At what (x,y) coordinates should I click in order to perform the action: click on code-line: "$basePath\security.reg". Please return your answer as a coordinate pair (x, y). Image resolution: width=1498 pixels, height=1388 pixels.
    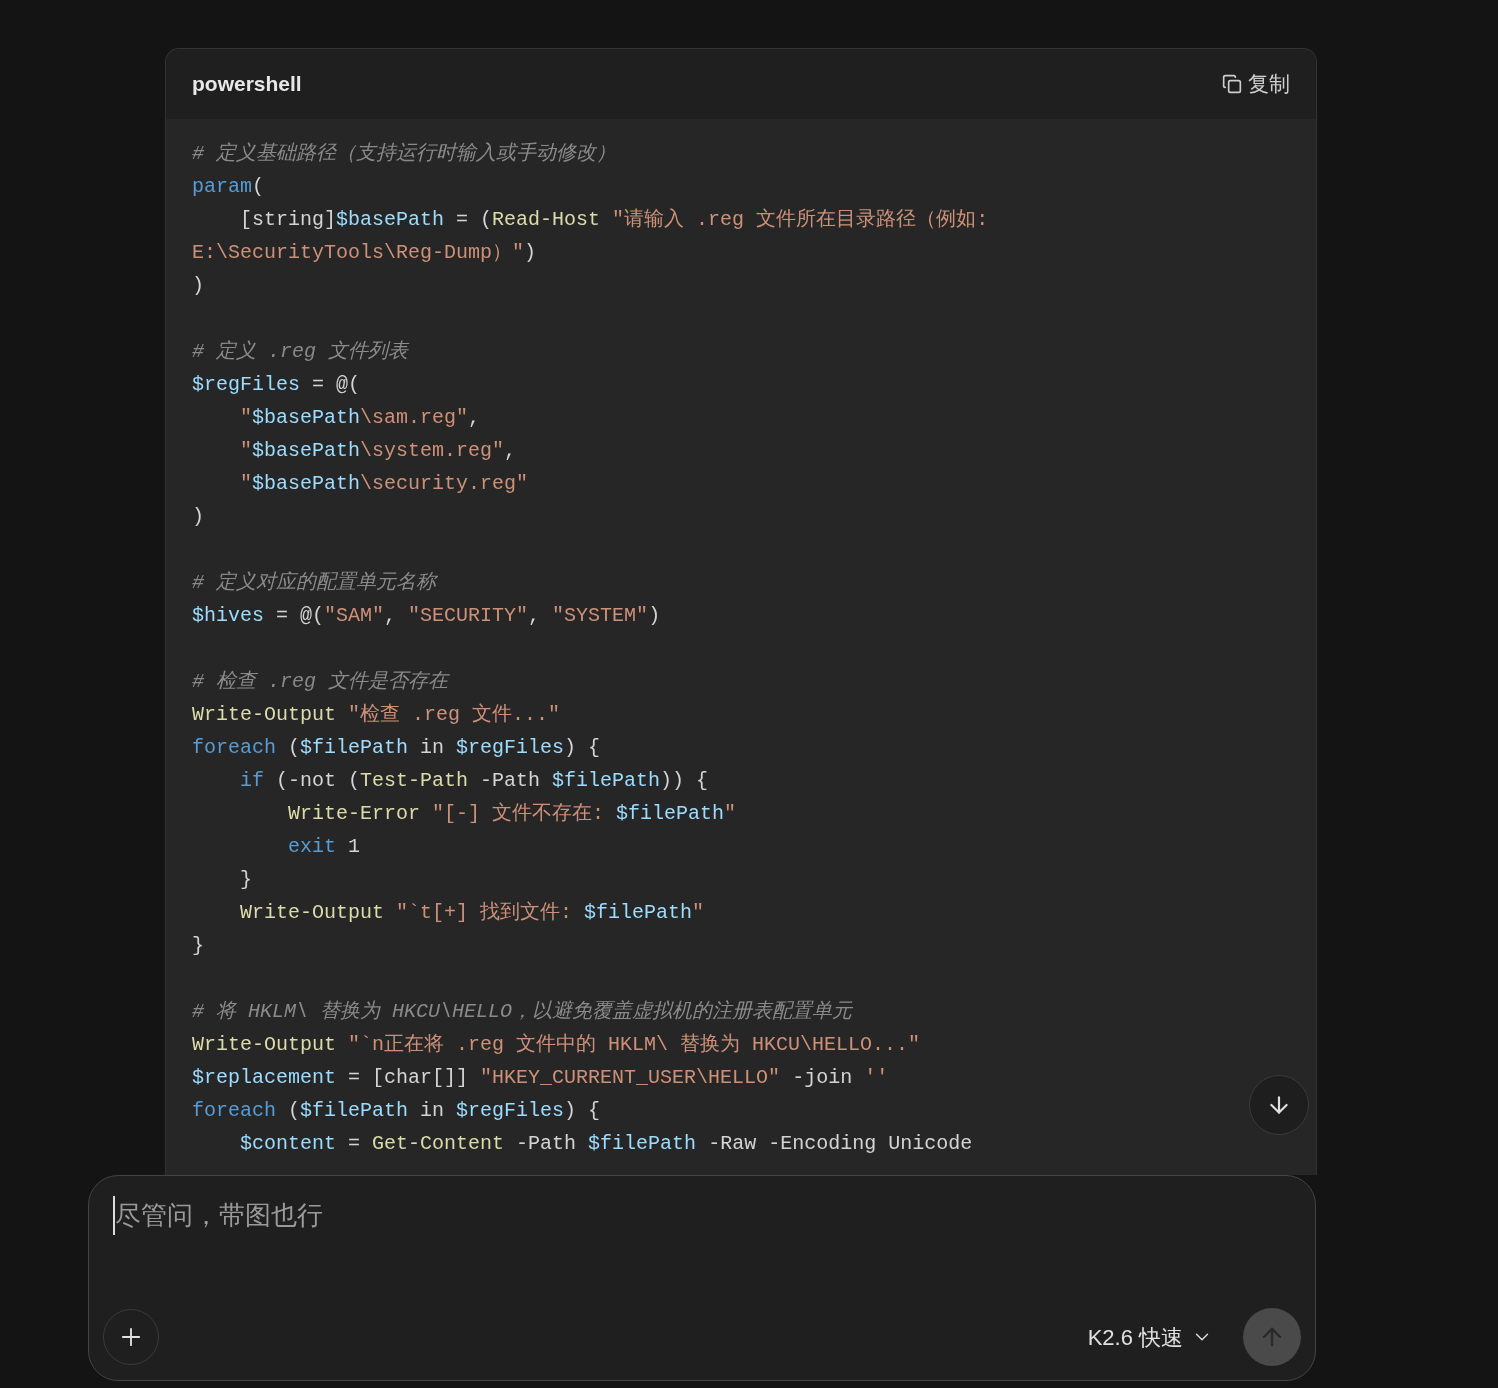
    Looking at the image, I should click on (384, 484).